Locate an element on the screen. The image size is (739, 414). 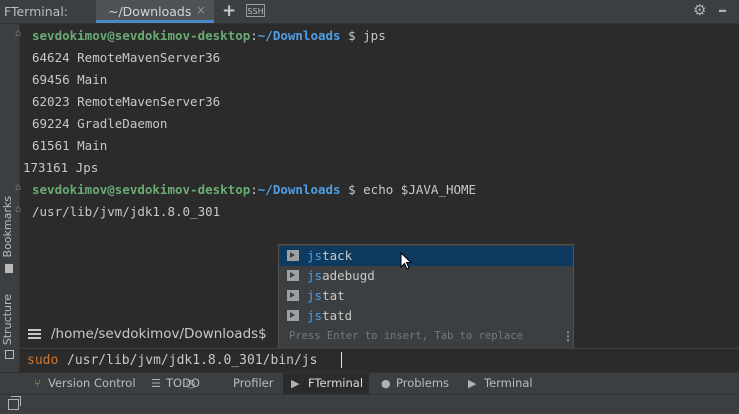
output-line: 69224 GradleDaemon is located at coordinates (100, 123).